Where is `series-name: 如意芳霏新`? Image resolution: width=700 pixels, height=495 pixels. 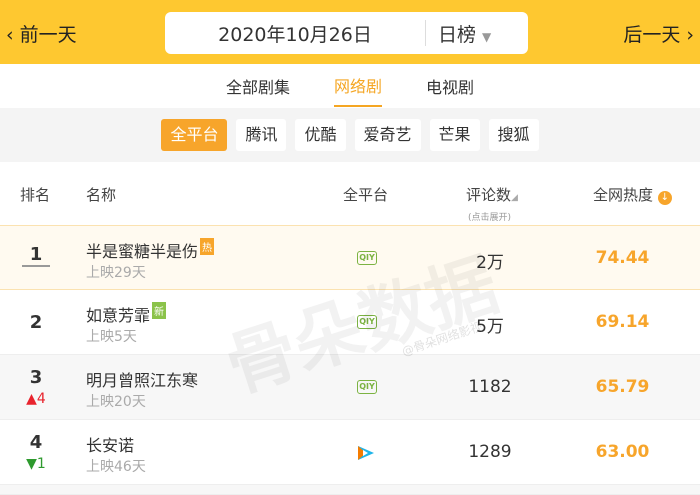
series-name: 如意芳霏新 is located at coordinates (126, 314).